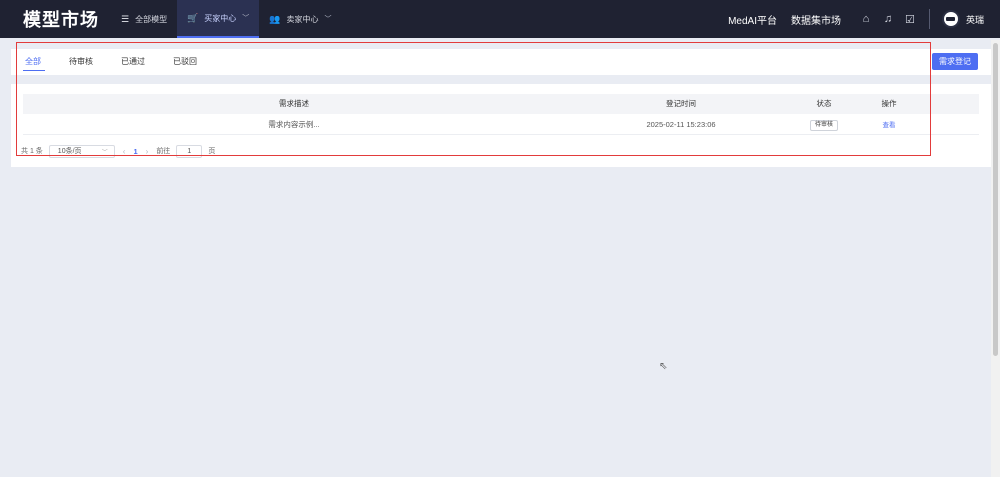 The image size is (1000, 477). I want to click on col-header-status: 状态, so click(824, 103).